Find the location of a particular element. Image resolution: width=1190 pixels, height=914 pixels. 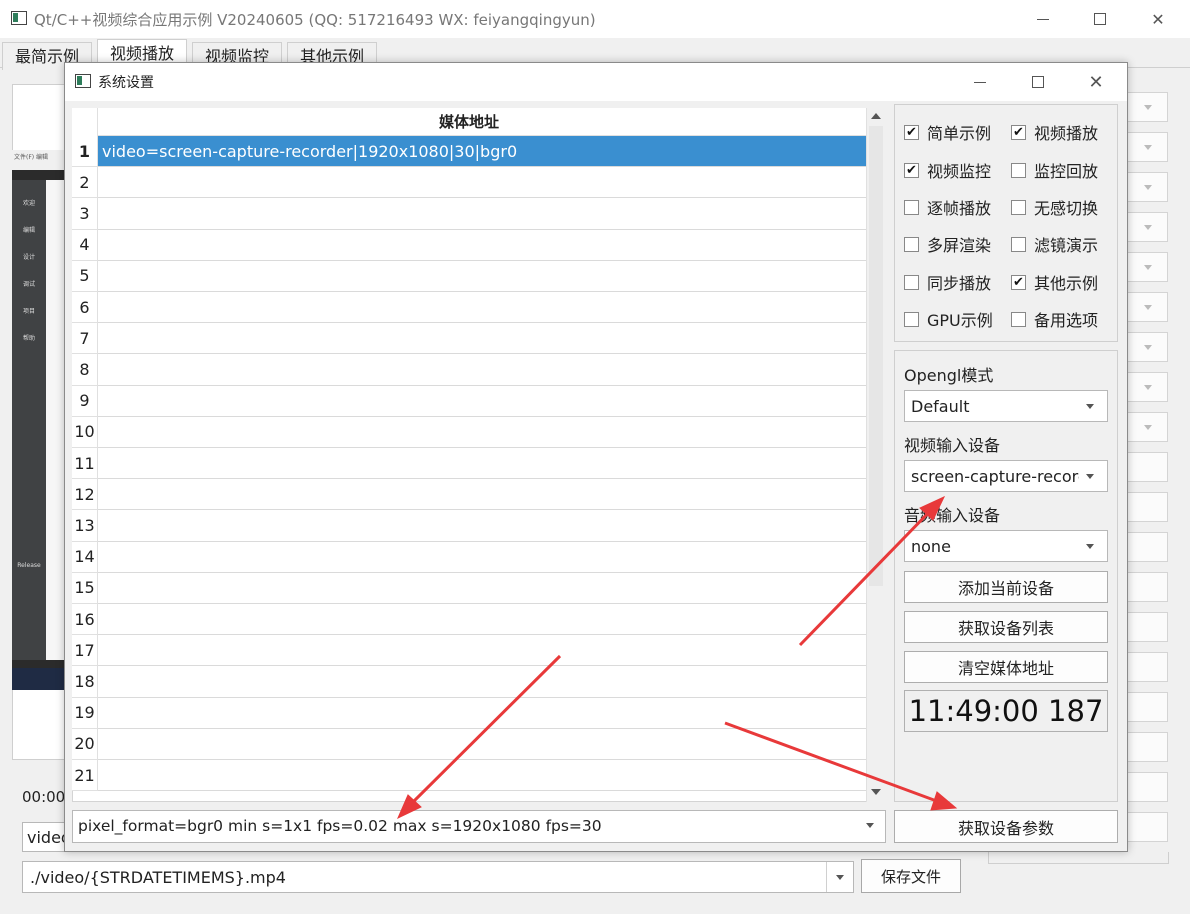

table-row: 5 is located at coordinates (469, 276).